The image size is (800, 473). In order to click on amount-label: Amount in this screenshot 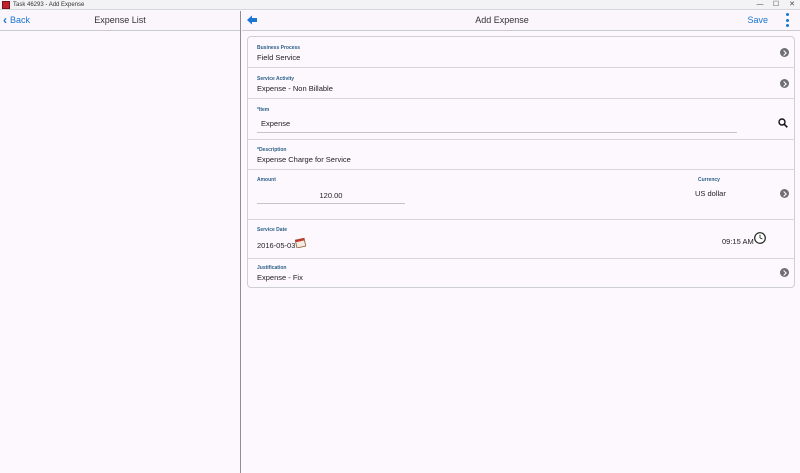, I will do `click(266, 180)`.